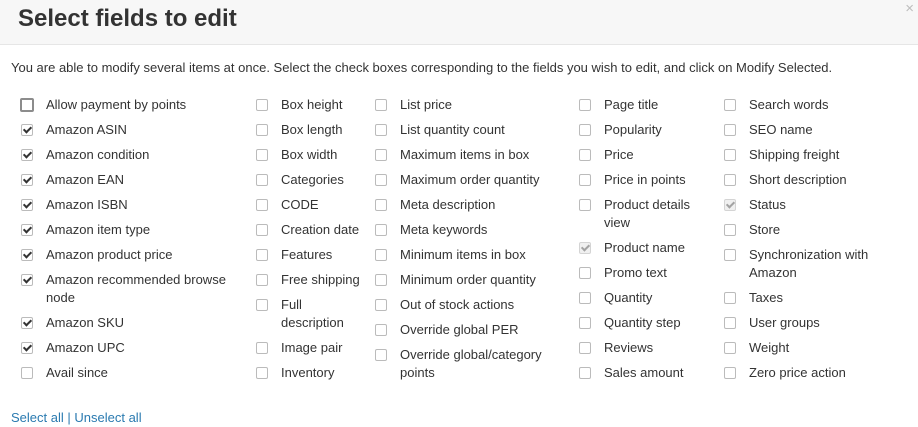 The height and width of the screenshot is (427, 918). I want to click on field-label: Meta keywords, so click(443, 230).